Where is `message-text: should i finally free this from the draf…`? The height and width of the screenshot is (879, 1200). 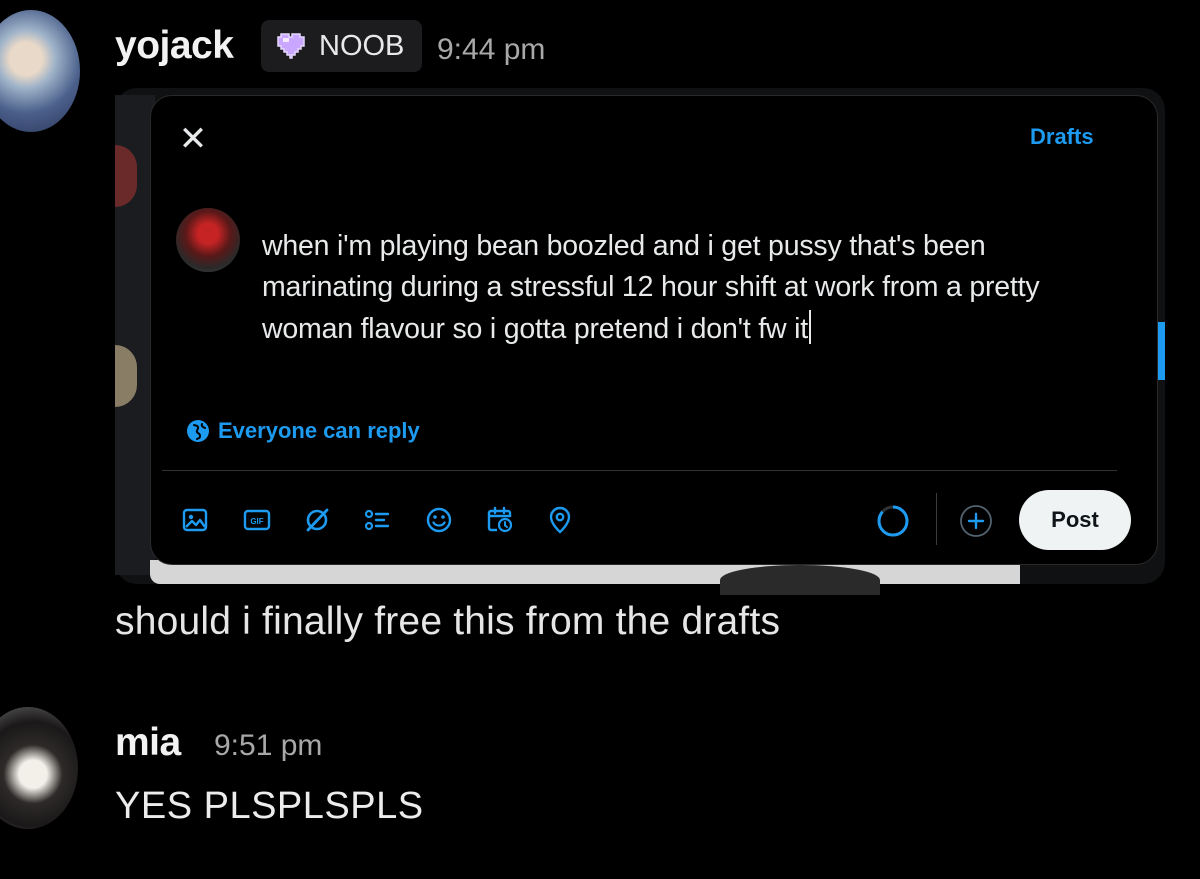
message-text: should i finally free this from the draf… is located at coordinates (448, 621).